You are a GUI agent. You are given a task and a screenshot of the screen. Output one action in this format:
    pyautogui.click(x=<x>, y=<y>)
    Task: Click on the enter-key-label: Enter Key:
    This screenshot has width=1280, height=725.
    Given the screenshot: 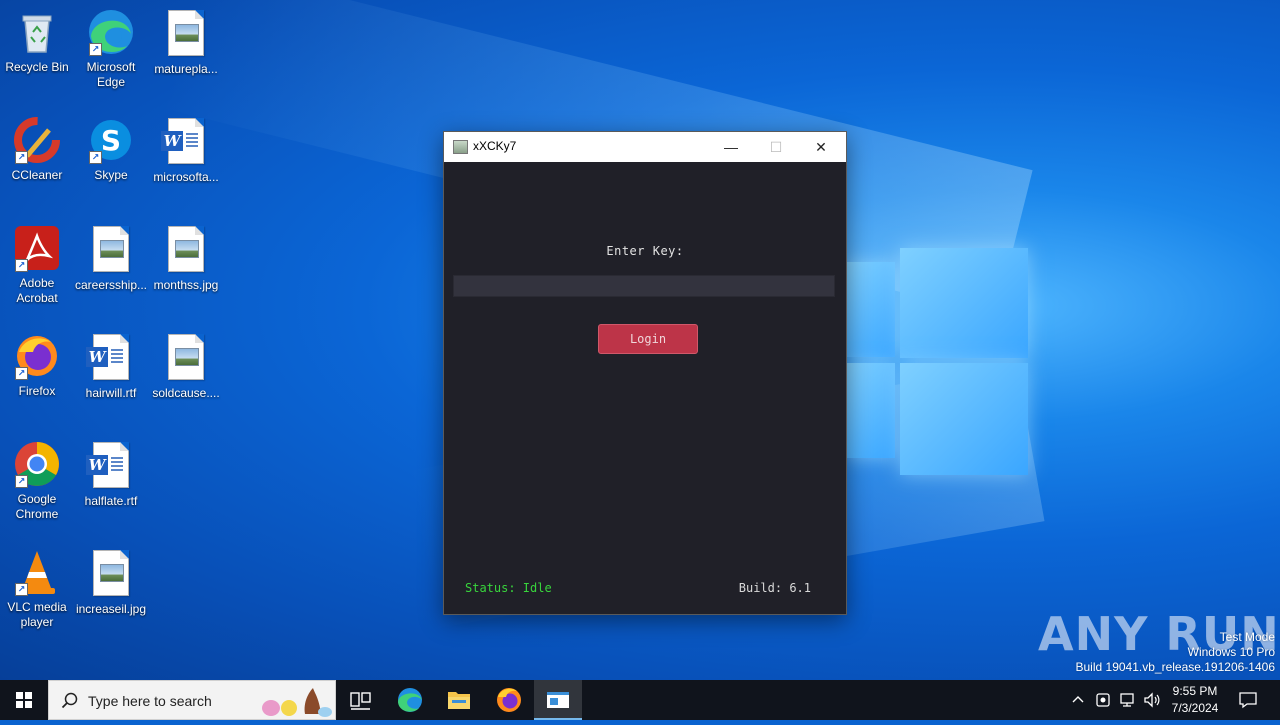 What is the action you would take?
    pyautogui.click(x=645, y=251)
    